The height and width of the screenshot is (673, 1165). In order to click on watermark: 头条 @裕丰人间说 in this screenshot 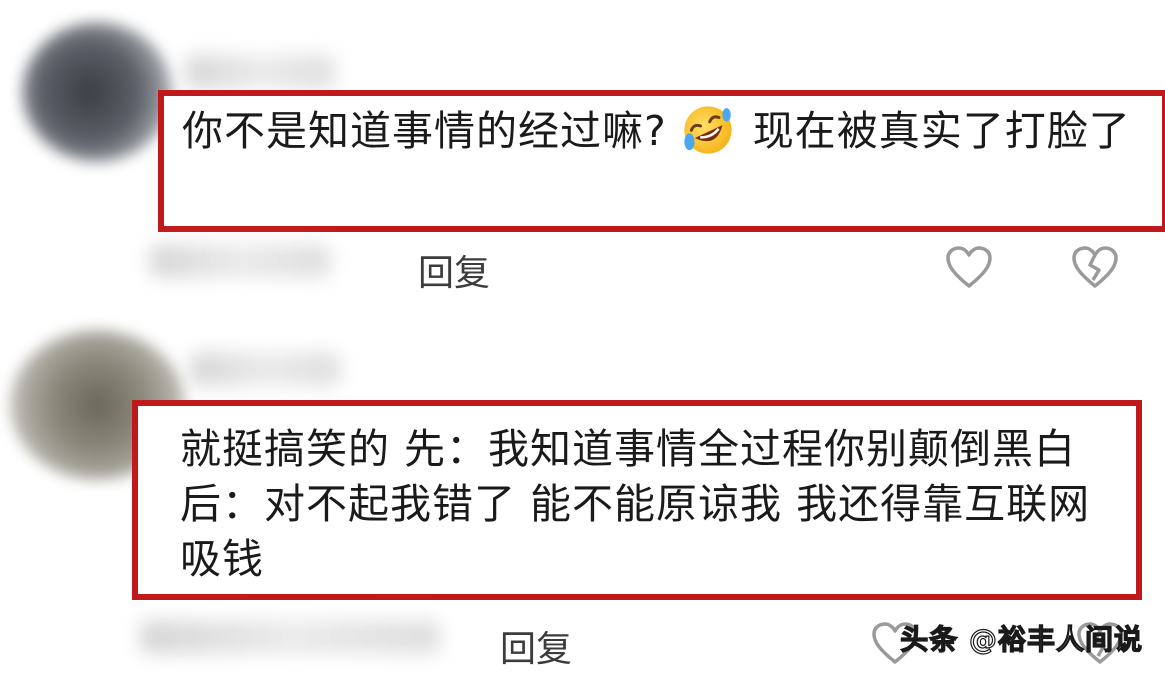, I will do `click(1021, 639)`.